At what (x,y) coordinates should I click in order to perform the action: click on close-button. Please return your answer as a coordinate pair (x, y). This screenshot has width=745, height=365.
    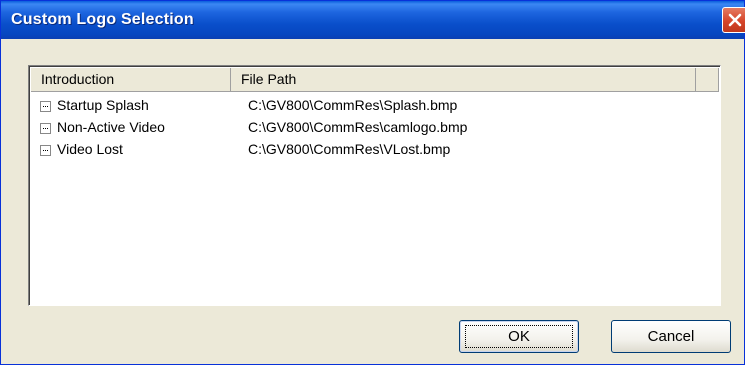
    Looking at the image, I should click on (733, 20).